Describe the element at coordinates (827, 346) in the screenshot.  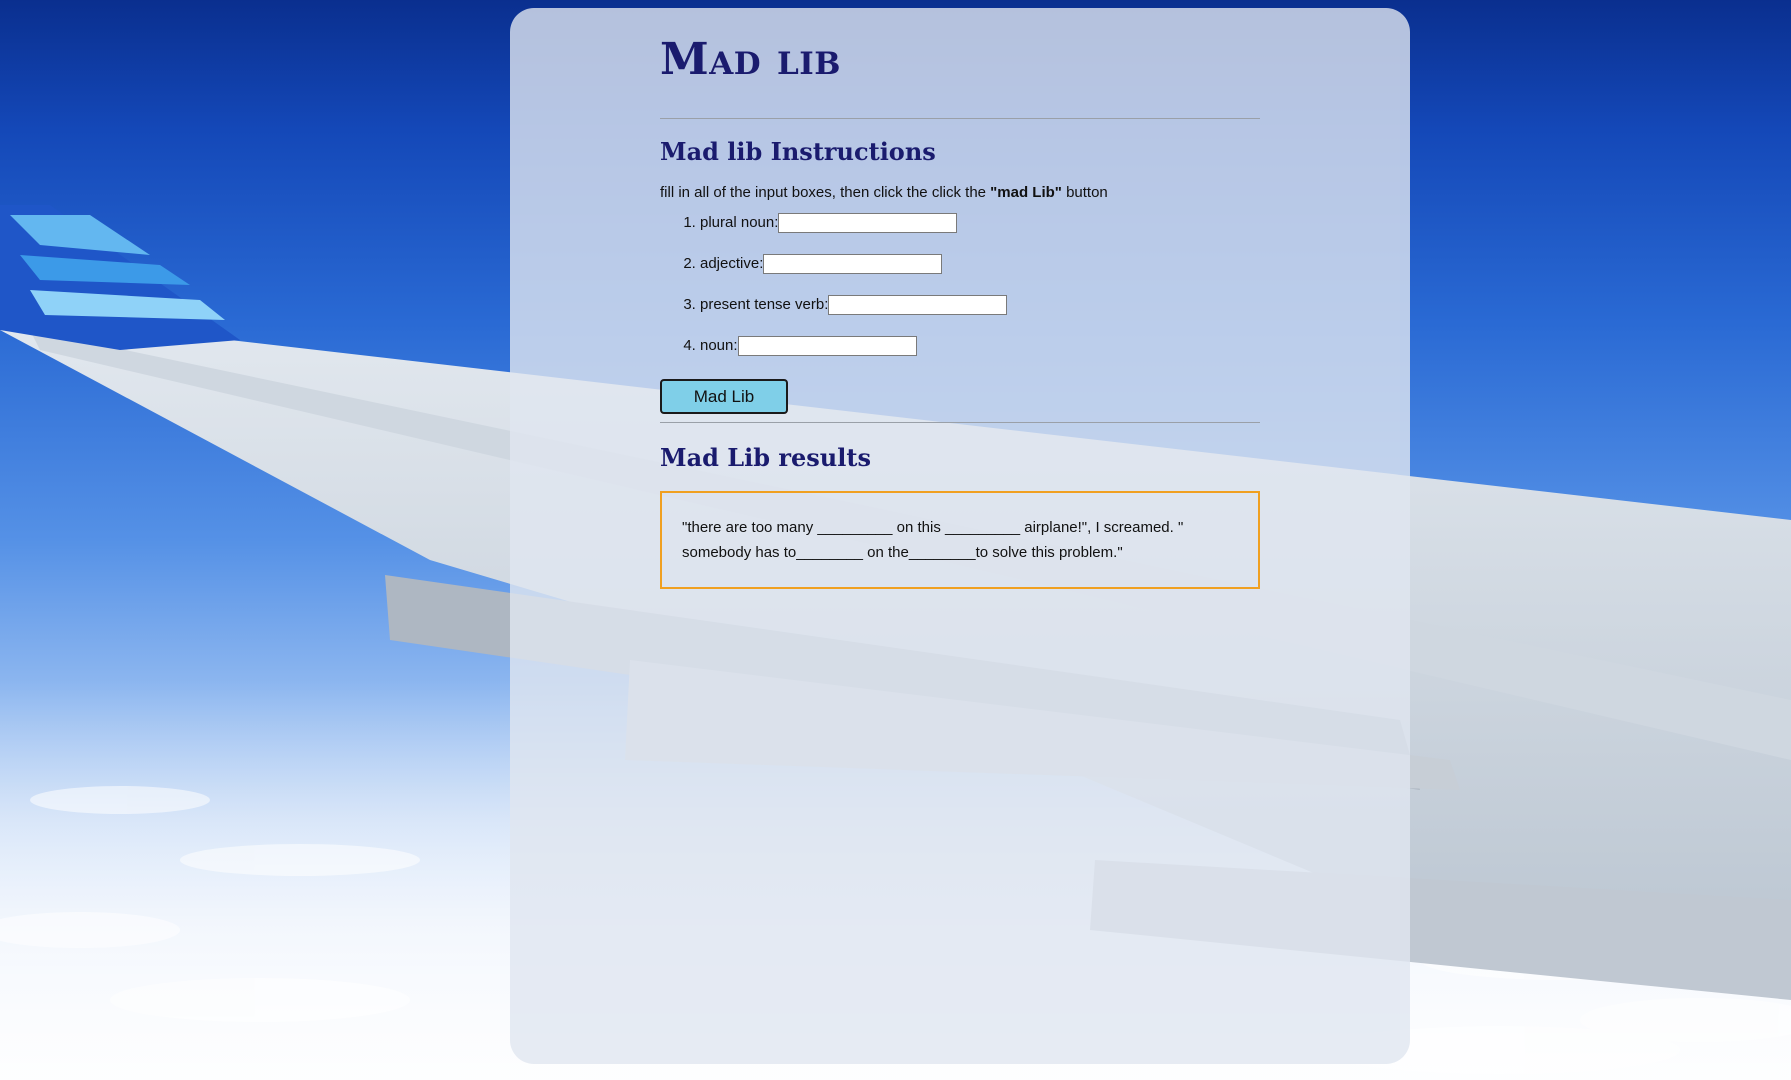
I see `noun-input` at that location.